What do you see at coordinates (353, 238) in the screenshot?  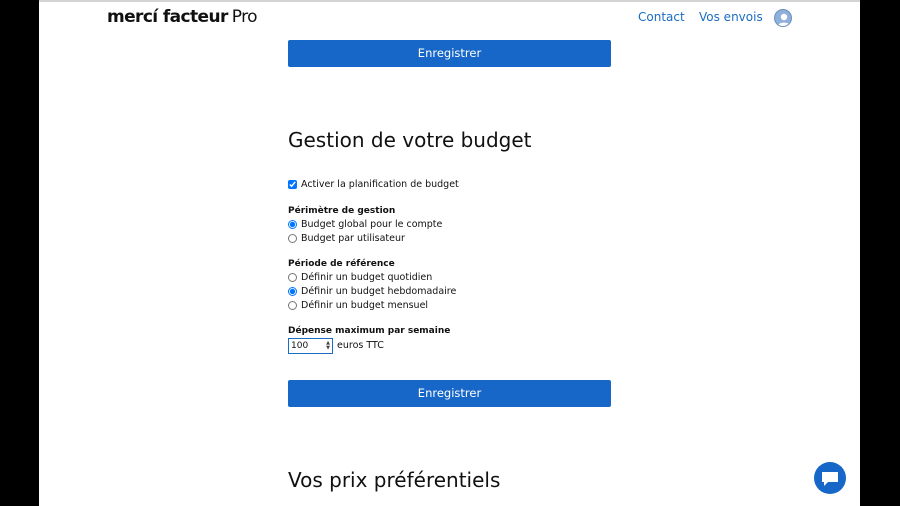 I see `scope-label-user: Budget par utilisateur` at bounding box center [353, 238].